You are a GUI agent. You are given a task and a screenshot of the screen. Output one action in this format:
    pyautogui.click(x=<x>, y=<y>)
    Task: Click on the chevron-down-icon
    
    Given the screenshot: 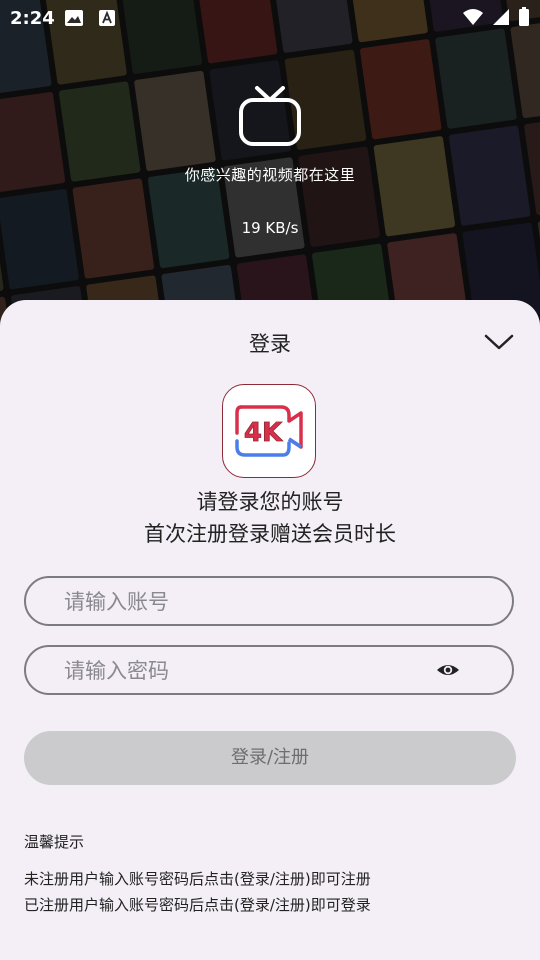 What is the action you would take?
    pyautogui.click(x=499, y=342)
    